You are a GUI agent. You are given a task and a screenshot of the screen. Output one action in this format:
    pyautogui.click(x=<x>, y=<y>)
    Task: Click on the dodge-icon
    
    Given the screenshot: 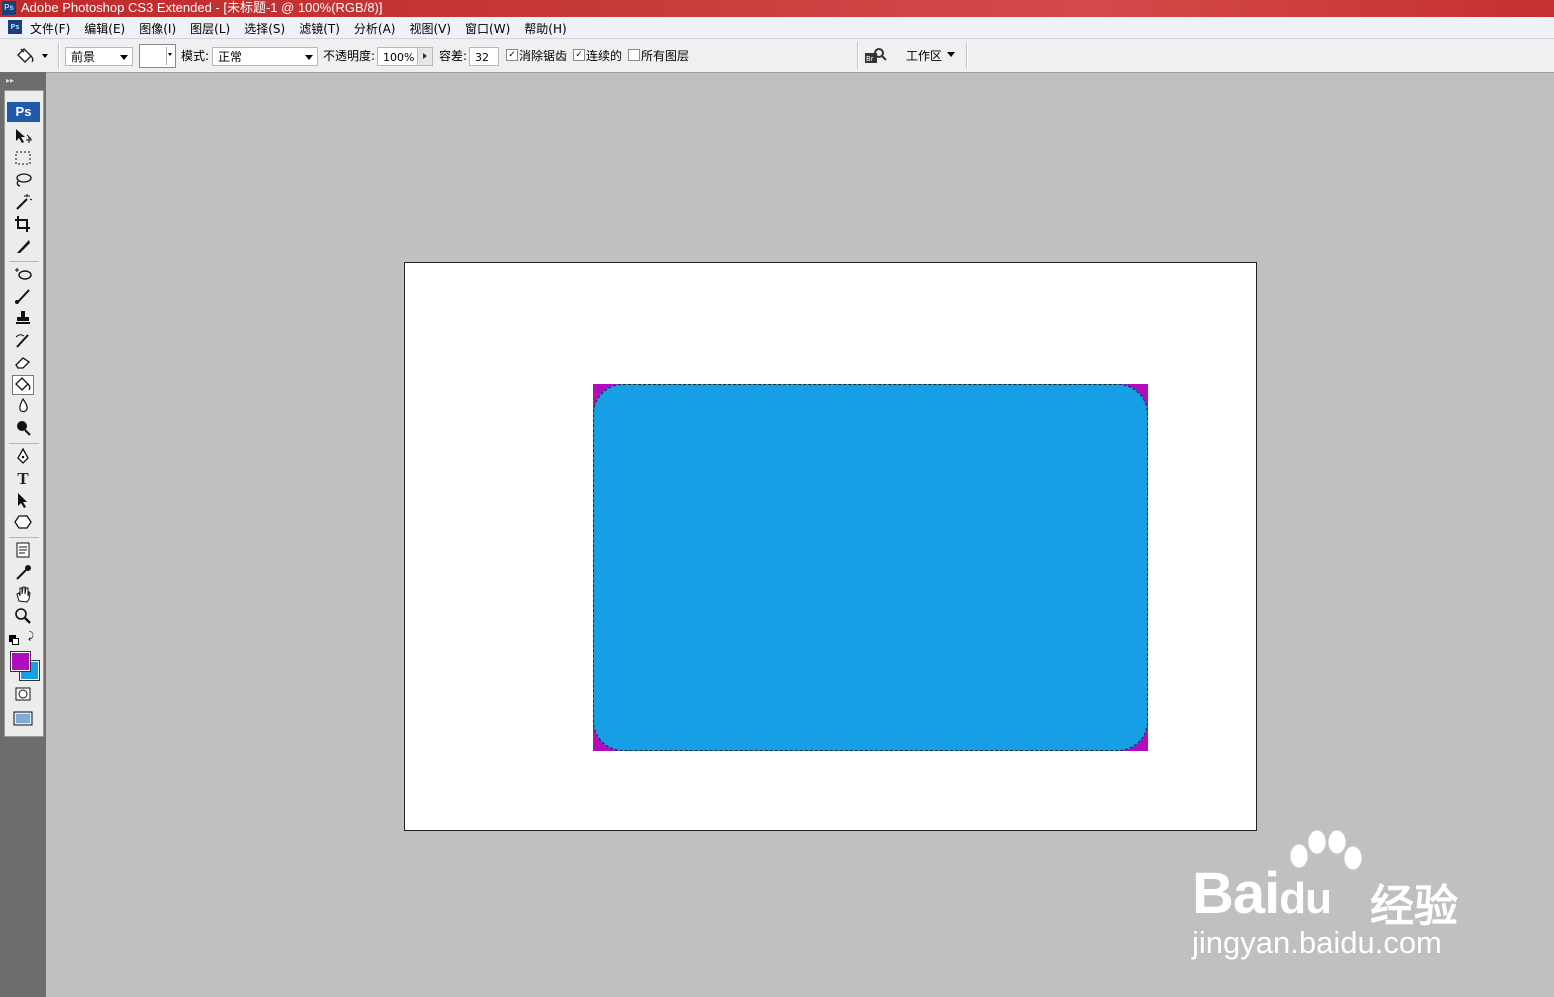 What is the action you would take?
    pyautogui.click(x=24, y=428)
    